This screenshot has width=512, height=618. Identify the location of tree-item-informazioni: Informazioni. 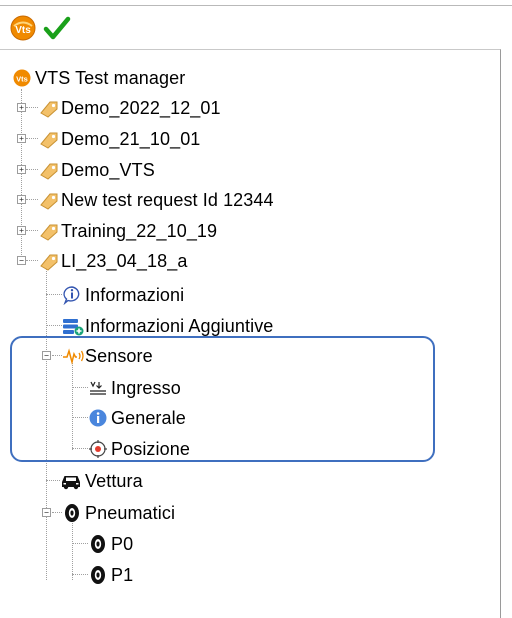
(123, 295).